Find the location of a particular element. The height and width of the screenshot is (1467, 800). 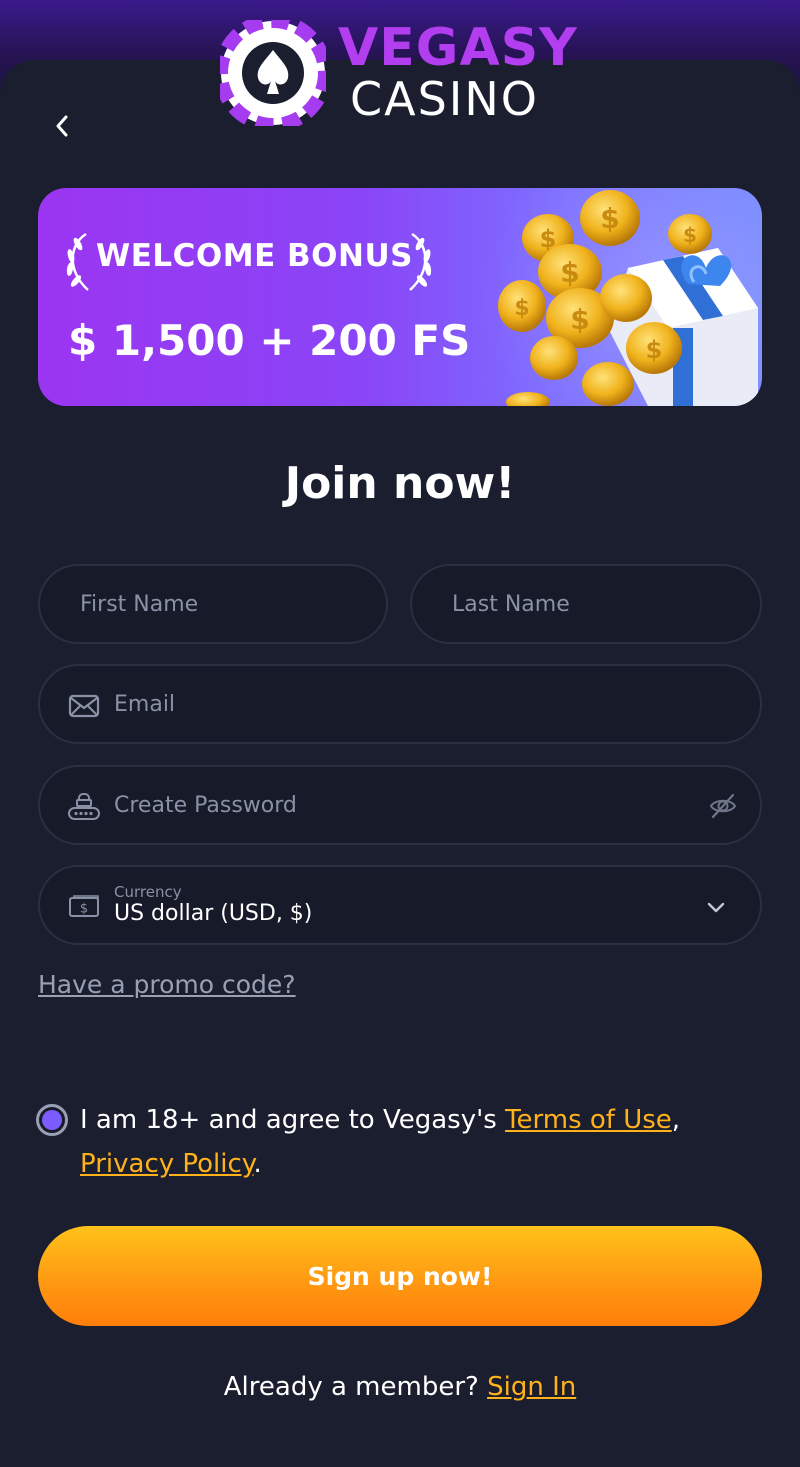

sign-up-button: Sign up now! is located at coordinates (400, 1276).